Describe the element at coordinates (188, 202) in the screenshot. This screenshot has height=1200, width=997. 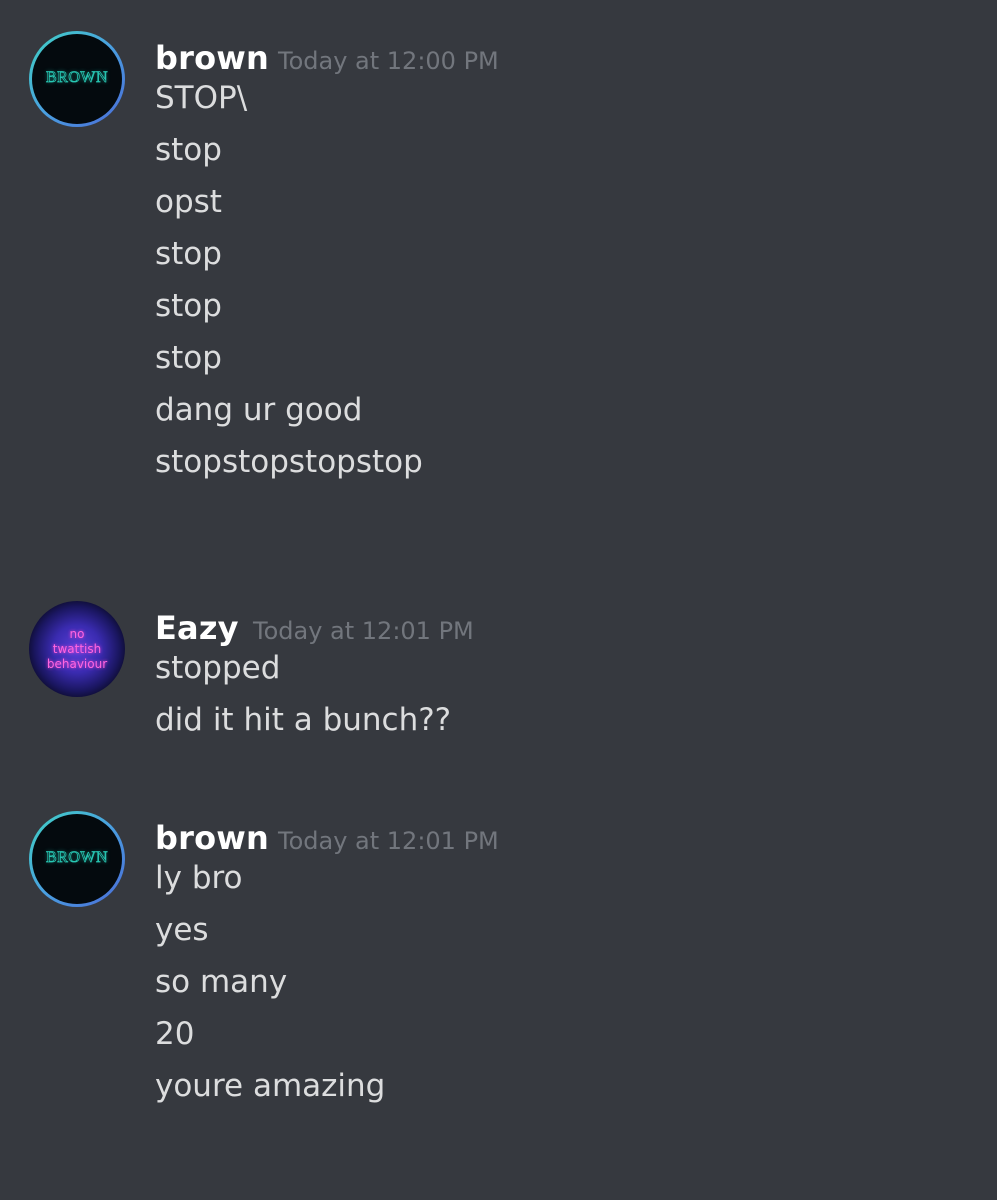
I see `message-text: opst` at that location.